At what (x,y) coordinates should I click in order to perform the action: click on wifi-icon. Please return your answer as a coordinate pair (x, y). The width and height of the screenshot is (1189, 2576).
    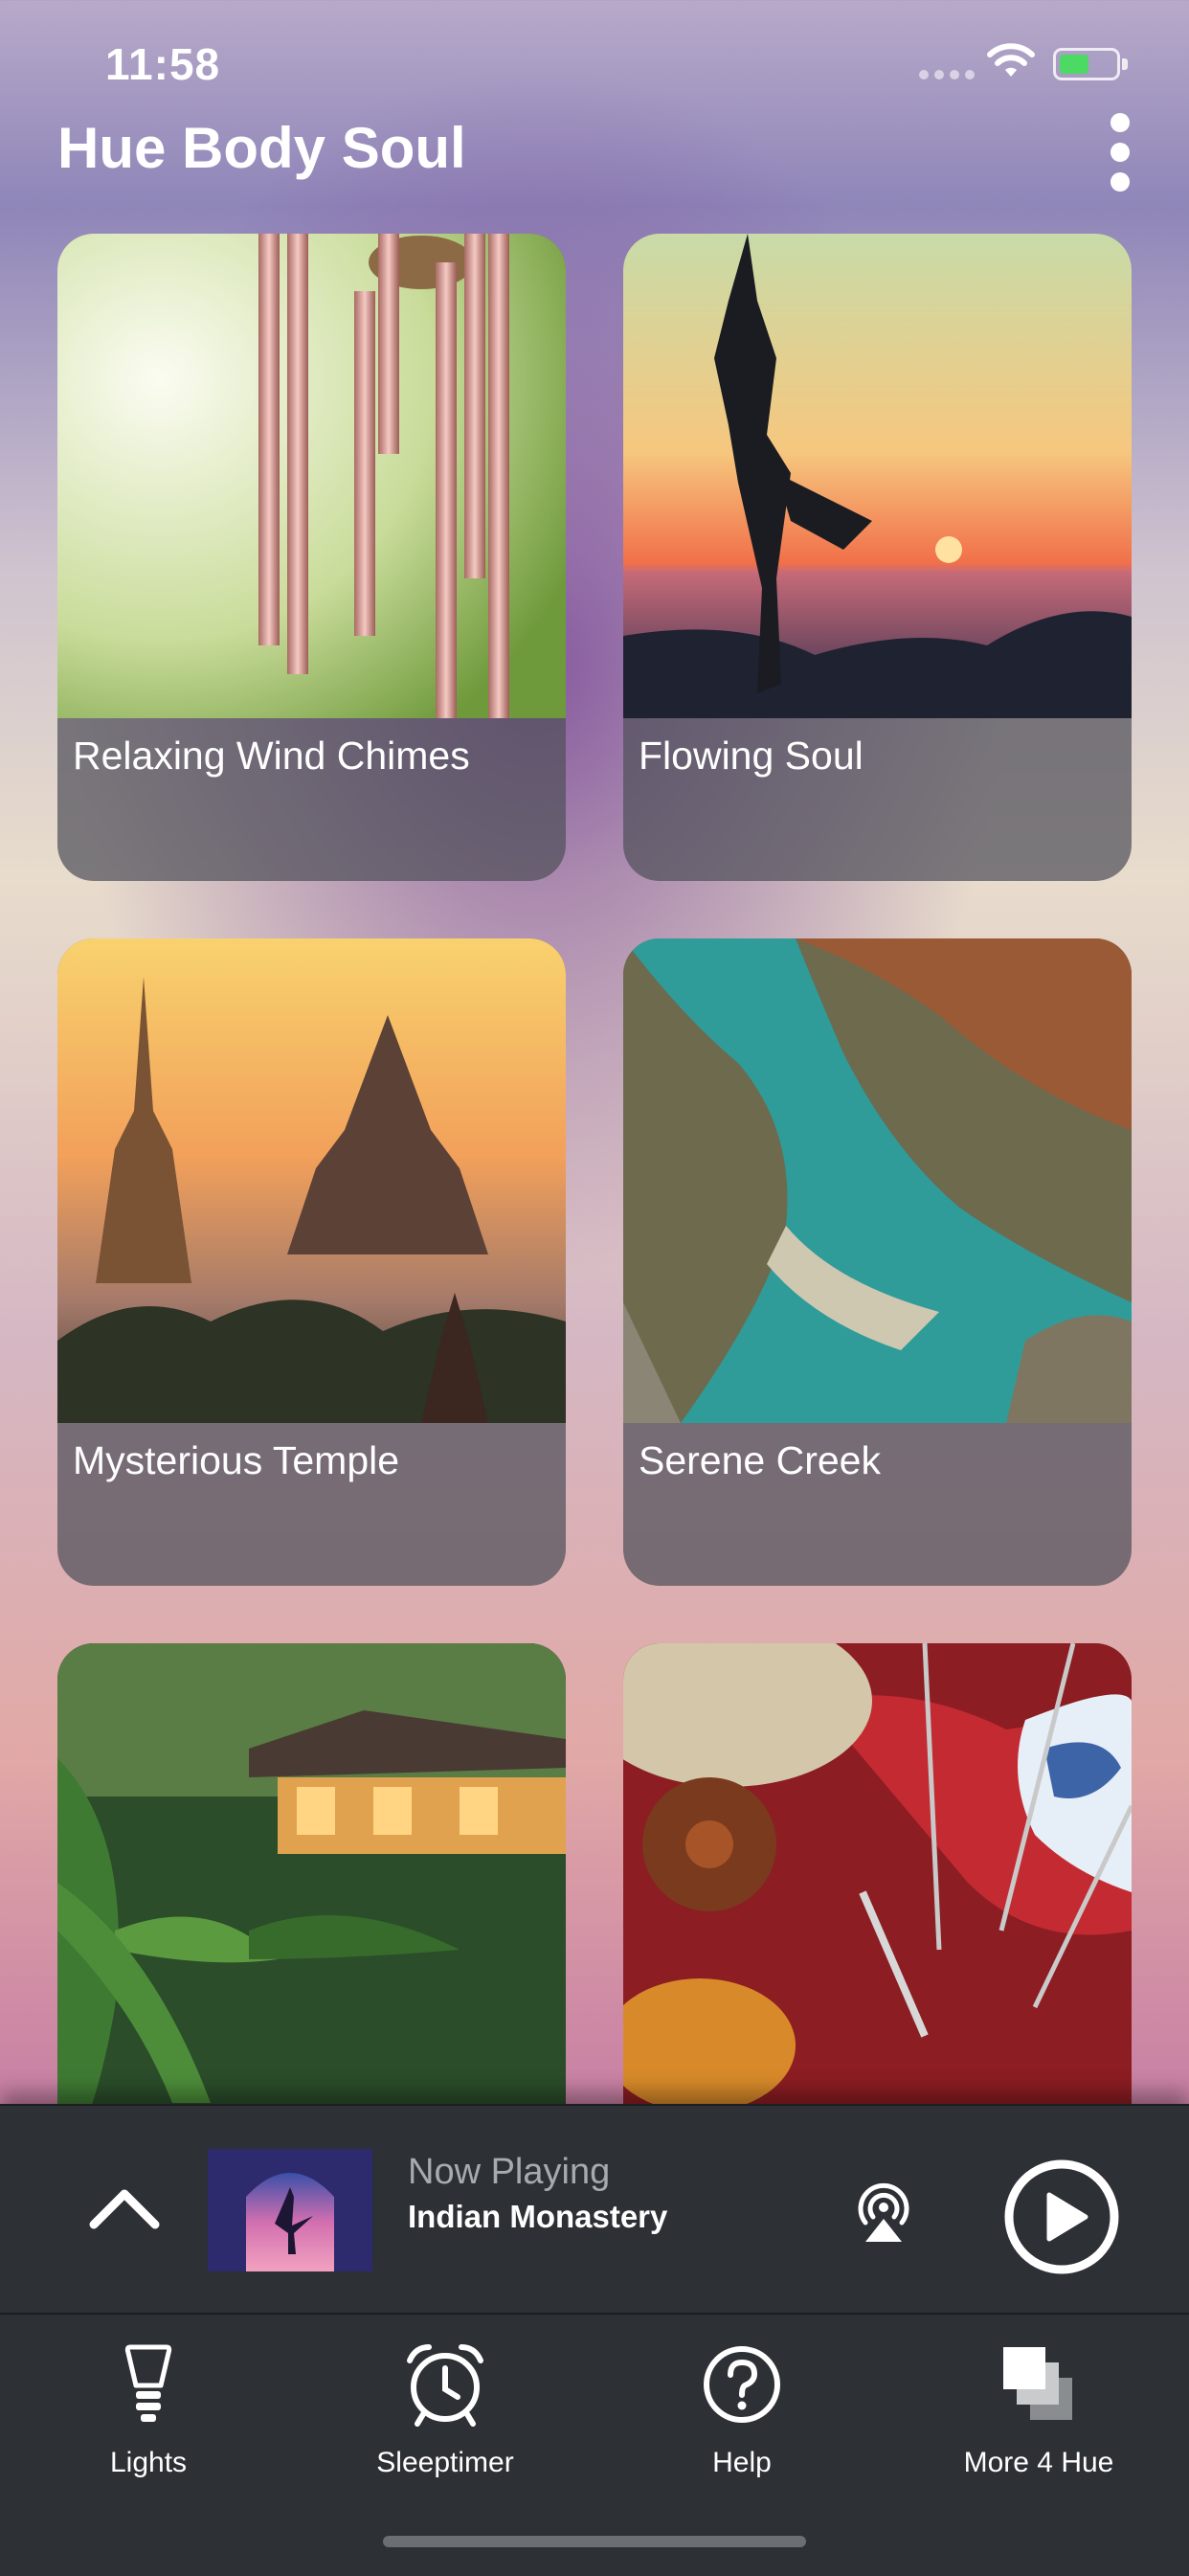
    Looking at the image, I should click on (1011, 60).